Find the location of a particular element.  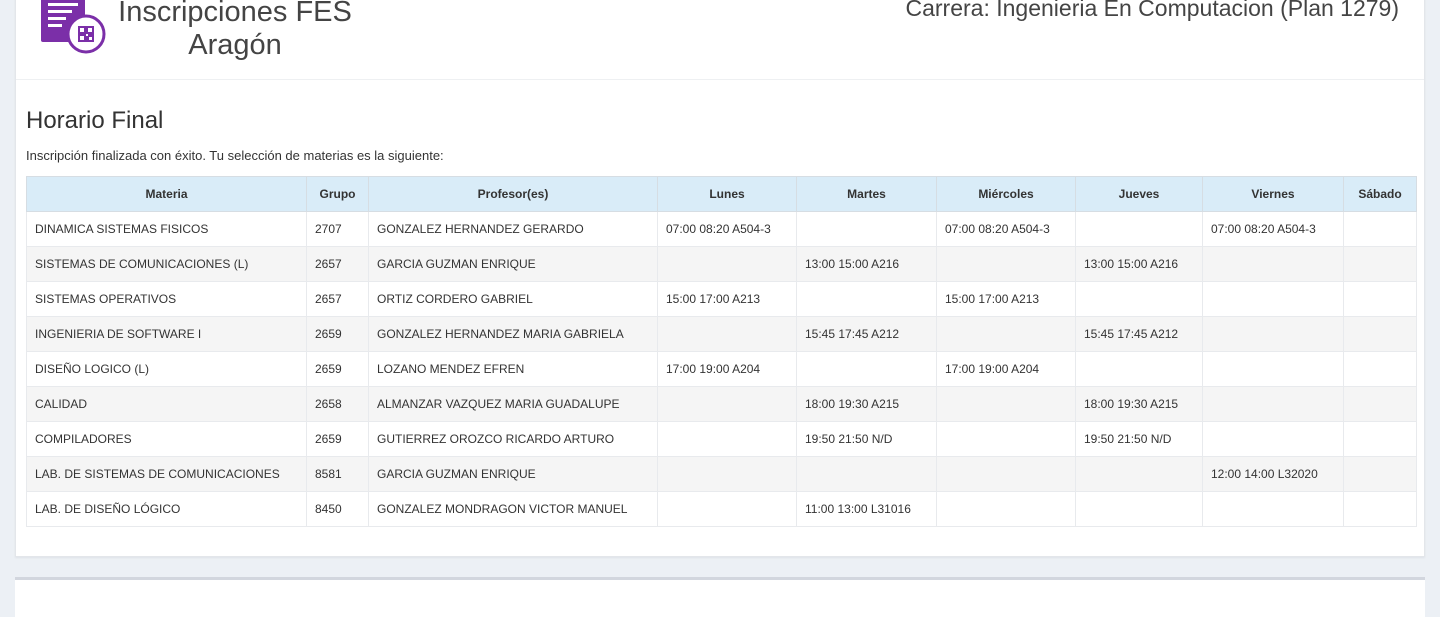

column-header-martes: Martes is located at coordinates (866, 194).